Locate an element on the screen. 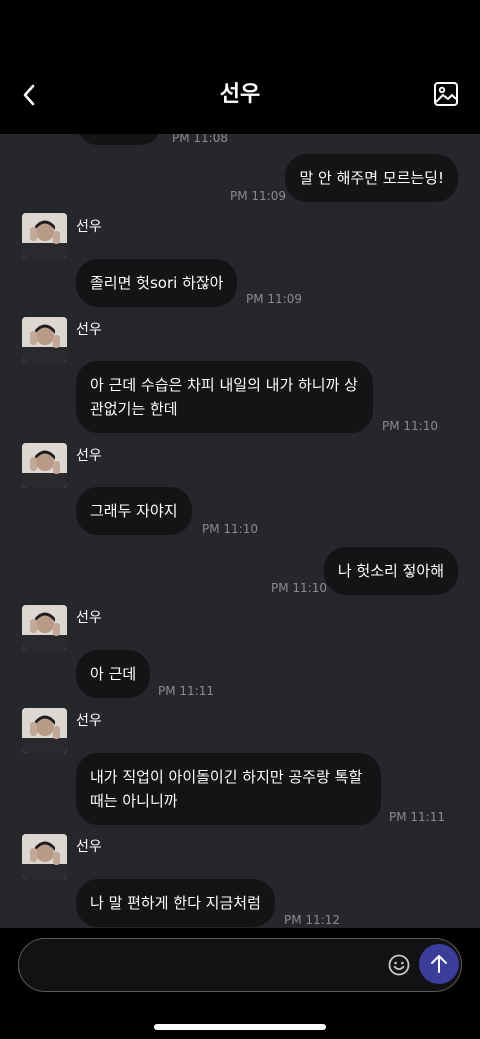  composer-bar is located at coordinates (240, 983).